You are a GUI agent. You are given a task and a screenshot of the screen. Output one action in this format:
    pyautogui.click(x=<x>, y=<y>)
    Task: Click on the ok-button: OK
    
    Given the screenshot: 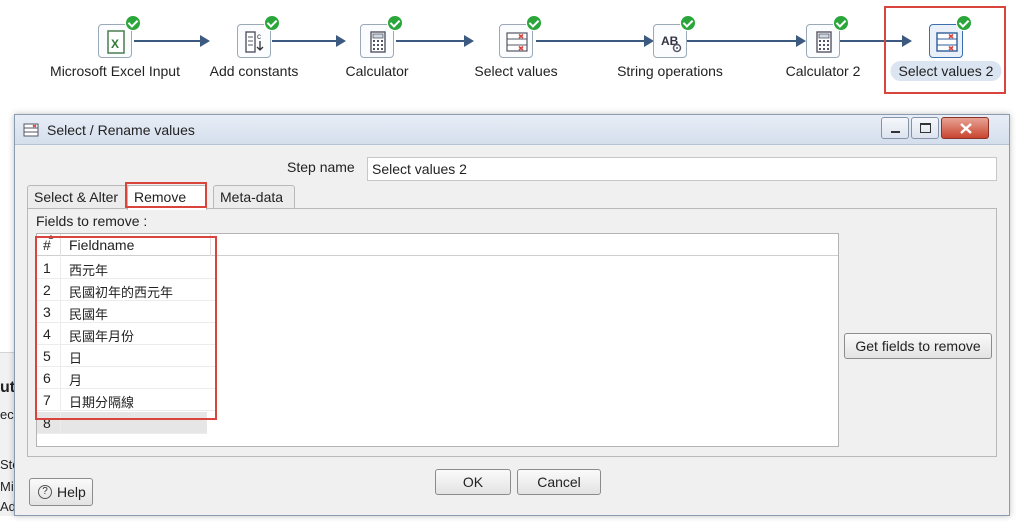 What is the action you would take?
    pyautogui.click(x=473, y=482)
    